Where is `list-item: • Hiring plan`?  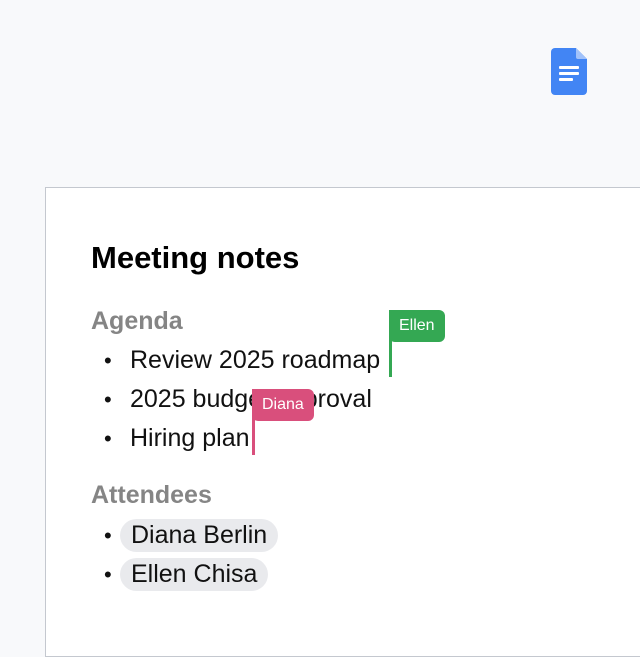
list-item: • Hiring plan is located at coordinates (242, 438).